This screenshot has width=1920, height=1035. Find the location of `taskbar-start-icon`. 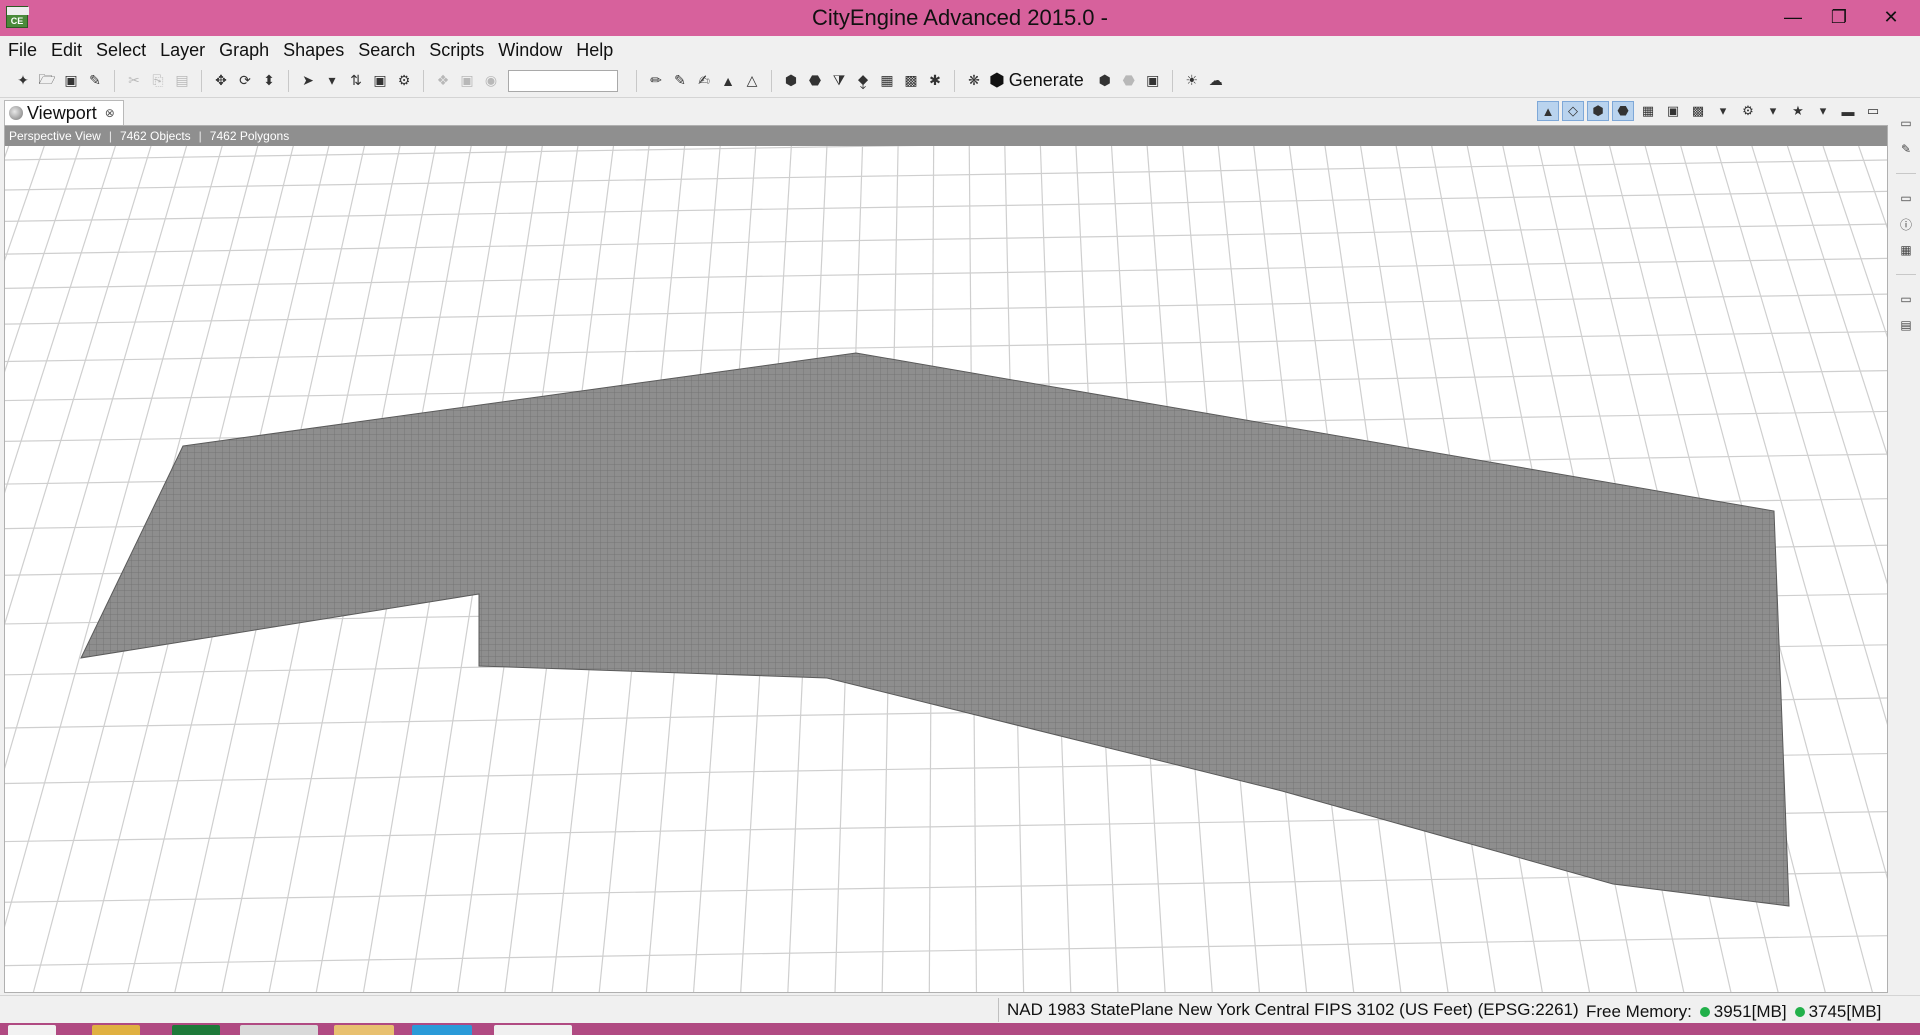

taskbar-start-icon is located at coordinates (32, 1030).